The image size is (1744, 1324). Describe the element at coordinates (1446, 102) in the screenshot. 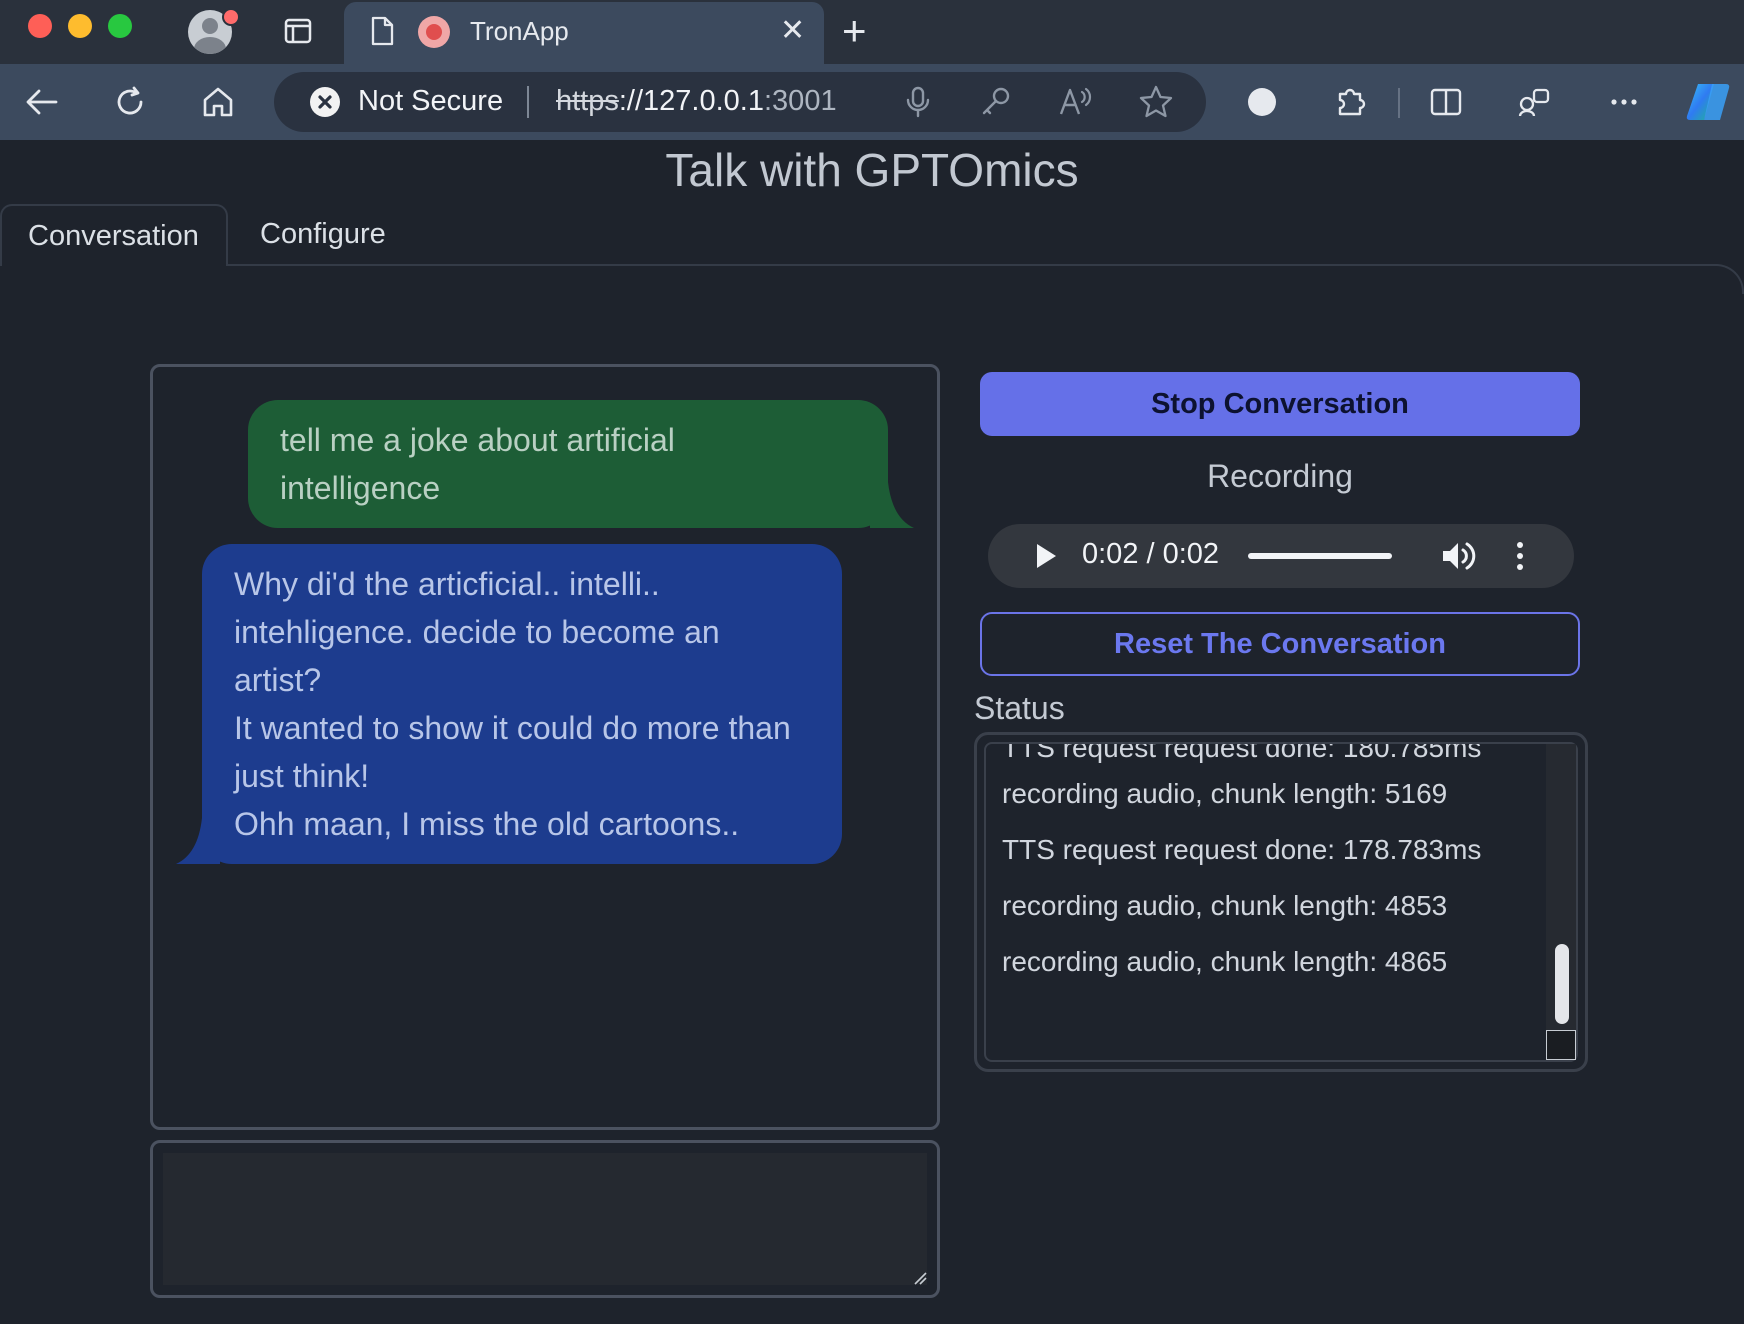

I see `split-screen-icon` at that location.